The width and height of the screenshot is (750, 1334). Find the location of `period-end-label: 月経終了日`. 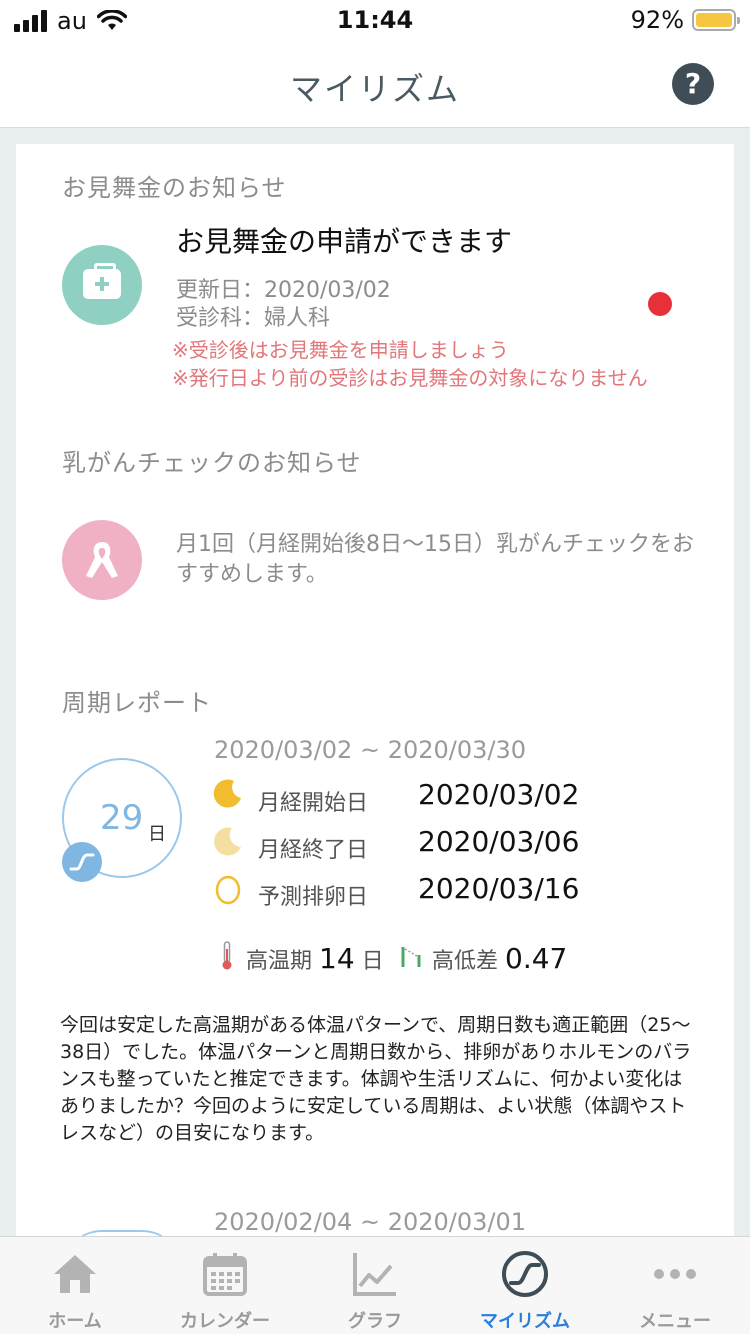

period-end-label: 月経終了日 is located at coordinates (313, 850).